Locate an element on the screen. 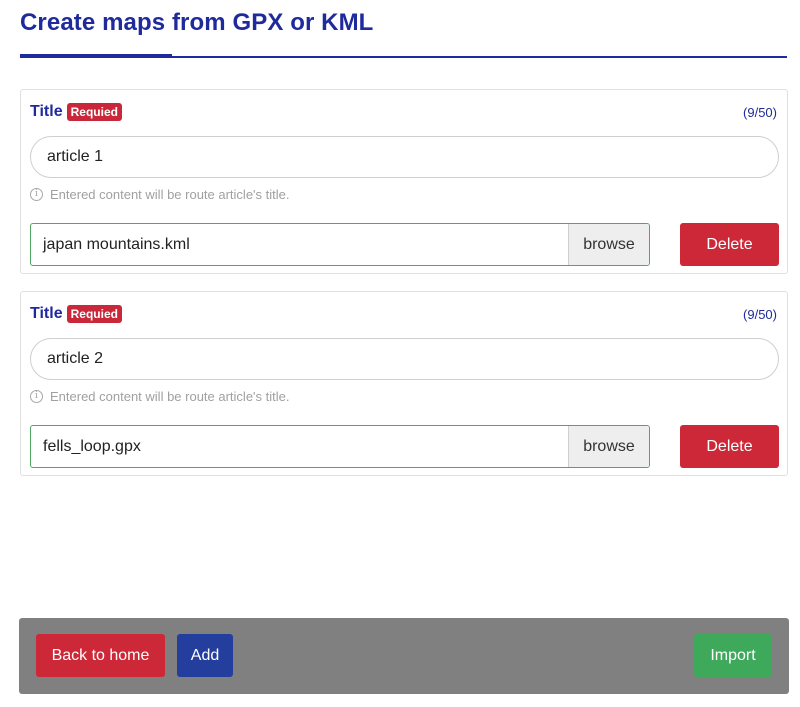 This screenshot has height=707, width=800. add-button: Add is located at coordinates (205, 655).